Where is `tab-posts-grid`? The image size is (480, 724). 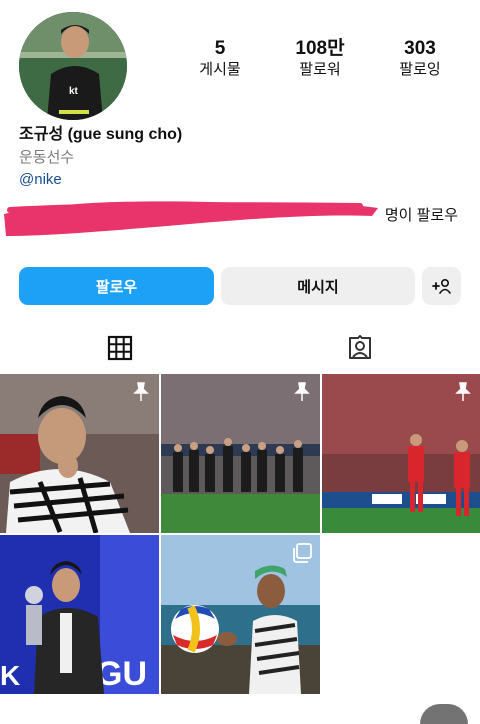
tab-posts-grid is located at coordinates (120, 348).